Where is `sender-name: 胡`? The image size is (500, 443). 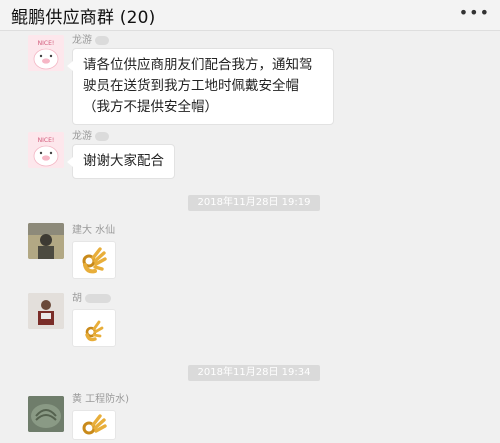
sender-name: 胡 is located at coordinates (92, 296).